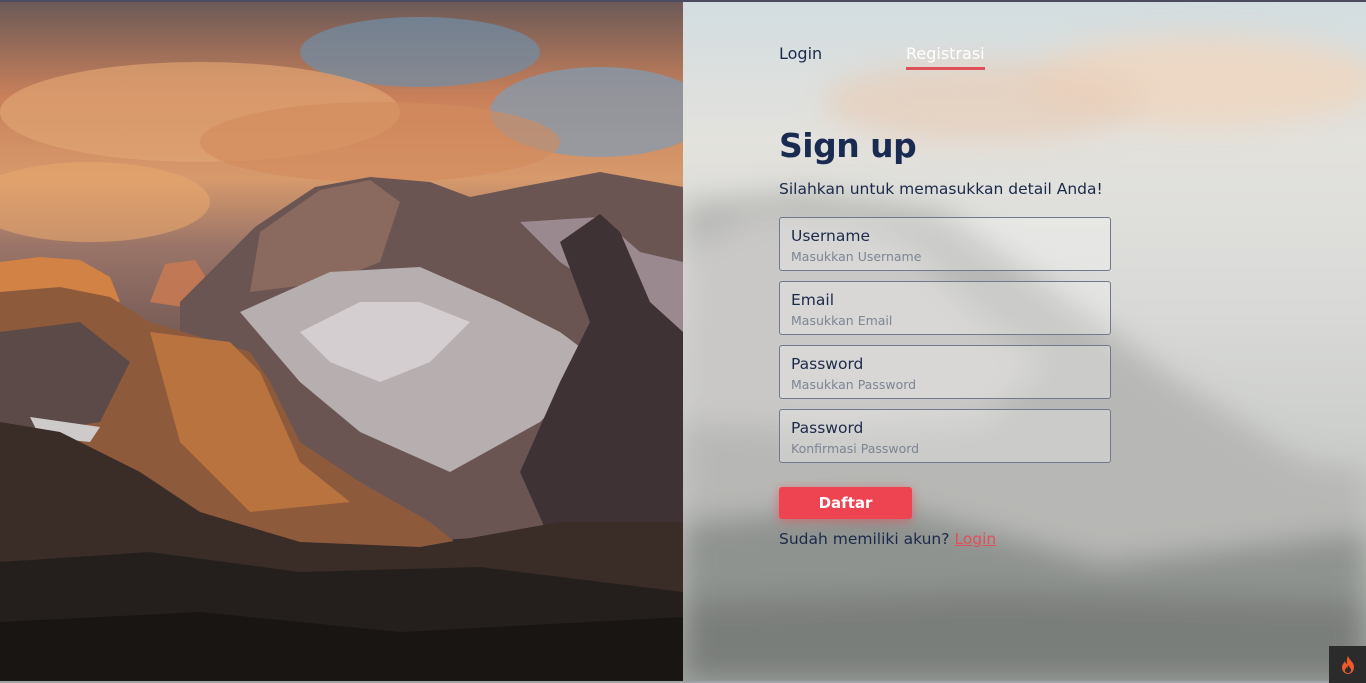 Image resolution: width=1366 pixels, height=683 pixels. What do you see at coordinates (827, 364) in the screenshot?
I see `password-label: Password` at bounding box center [827, 364].